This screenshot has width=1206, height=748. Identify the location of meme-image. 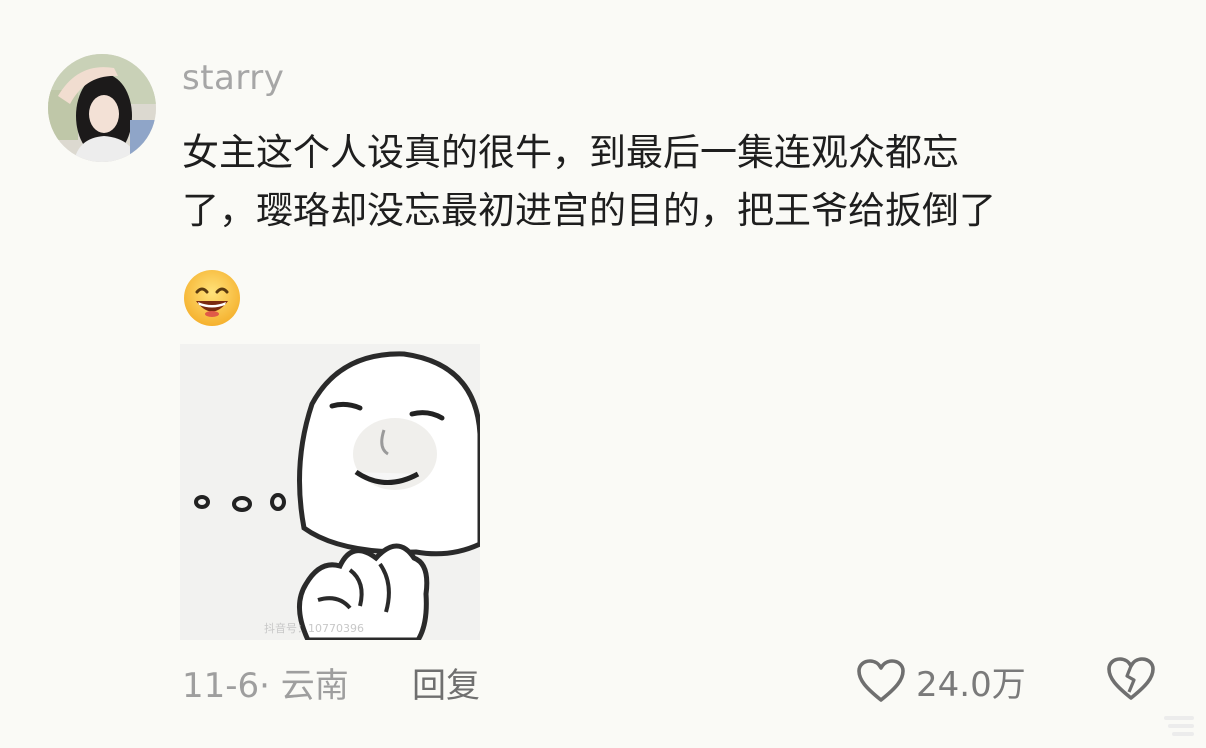
(330, 492).